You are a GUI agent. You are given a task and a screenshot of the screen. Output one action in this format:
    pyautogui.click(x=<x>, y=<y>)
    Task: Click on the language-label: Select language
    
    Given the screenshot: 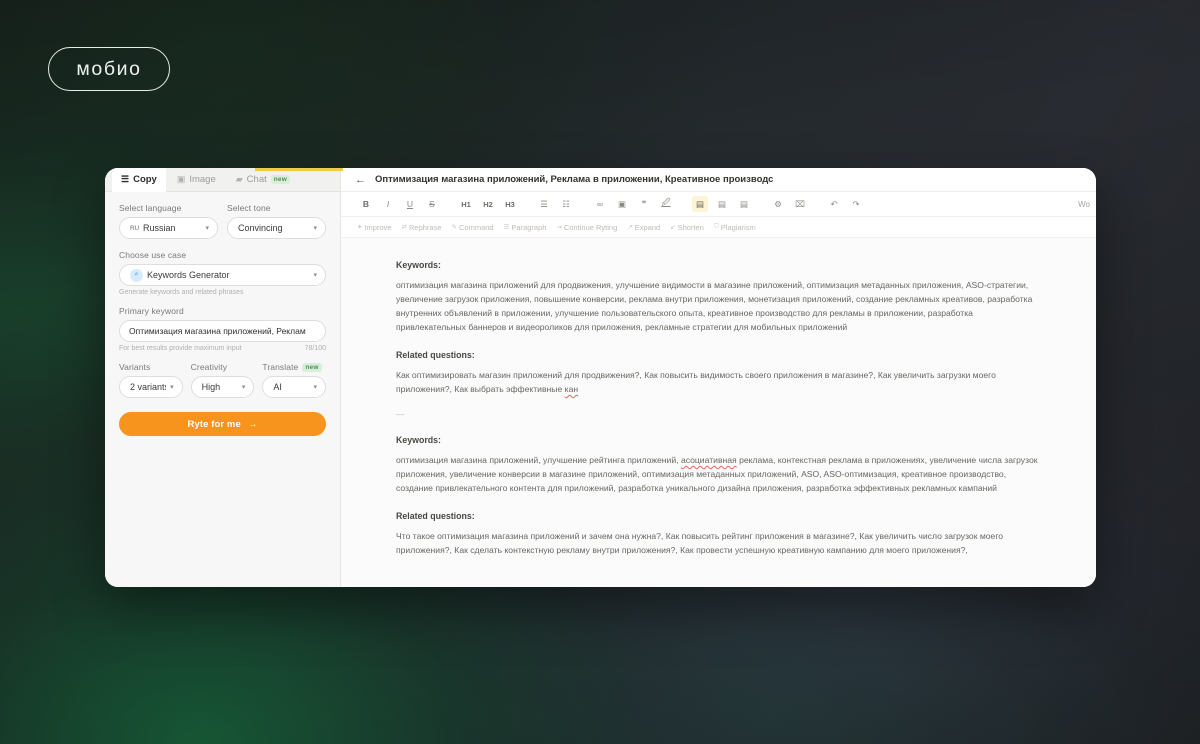 What is the action you would take?
    pyautogui.click(x=150, y=208)
    